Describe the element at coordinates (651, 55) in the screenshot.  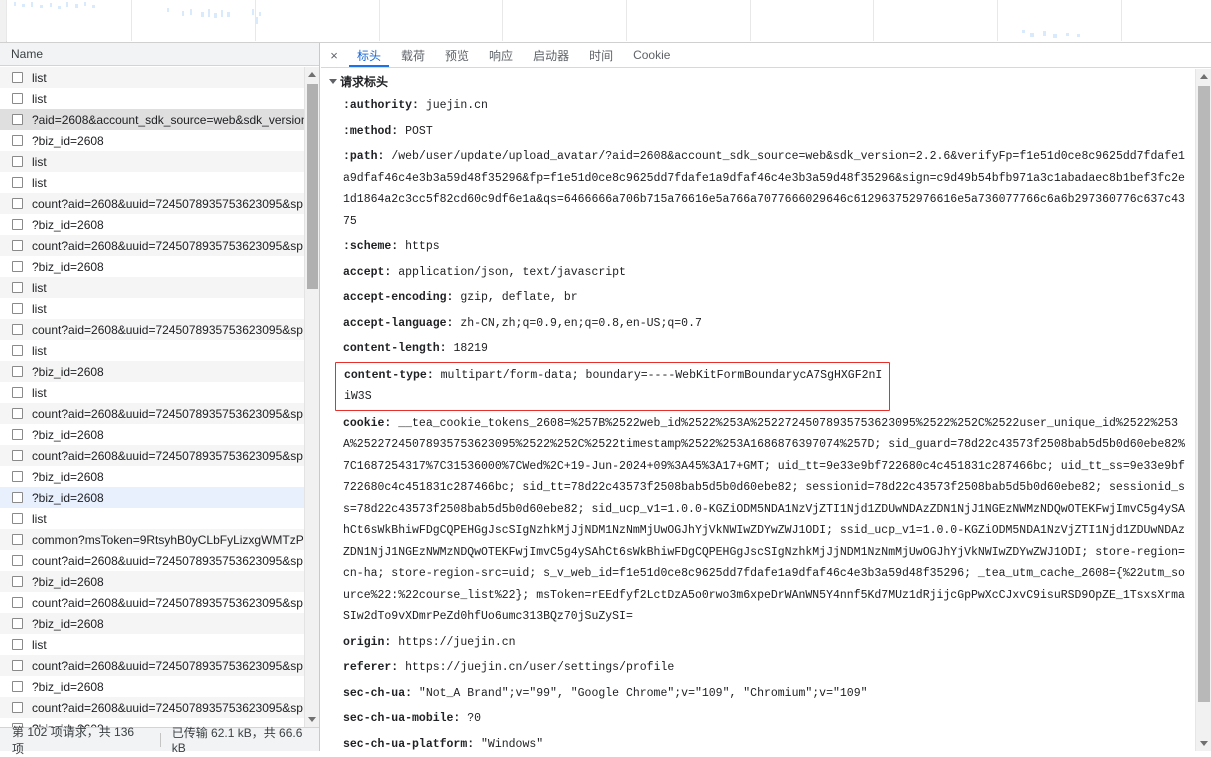
I see `tab-7: Cookie` at that location.